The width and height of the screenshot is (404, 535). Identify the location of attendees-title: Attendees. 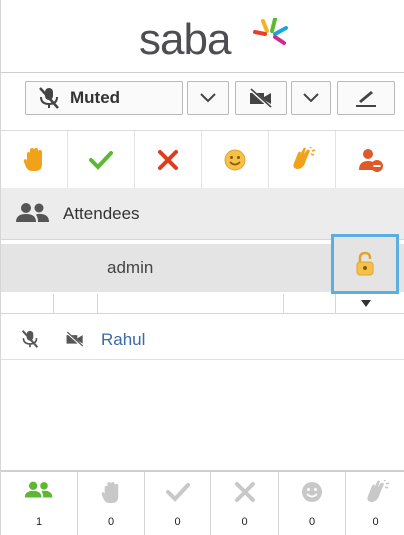
(101, 213).